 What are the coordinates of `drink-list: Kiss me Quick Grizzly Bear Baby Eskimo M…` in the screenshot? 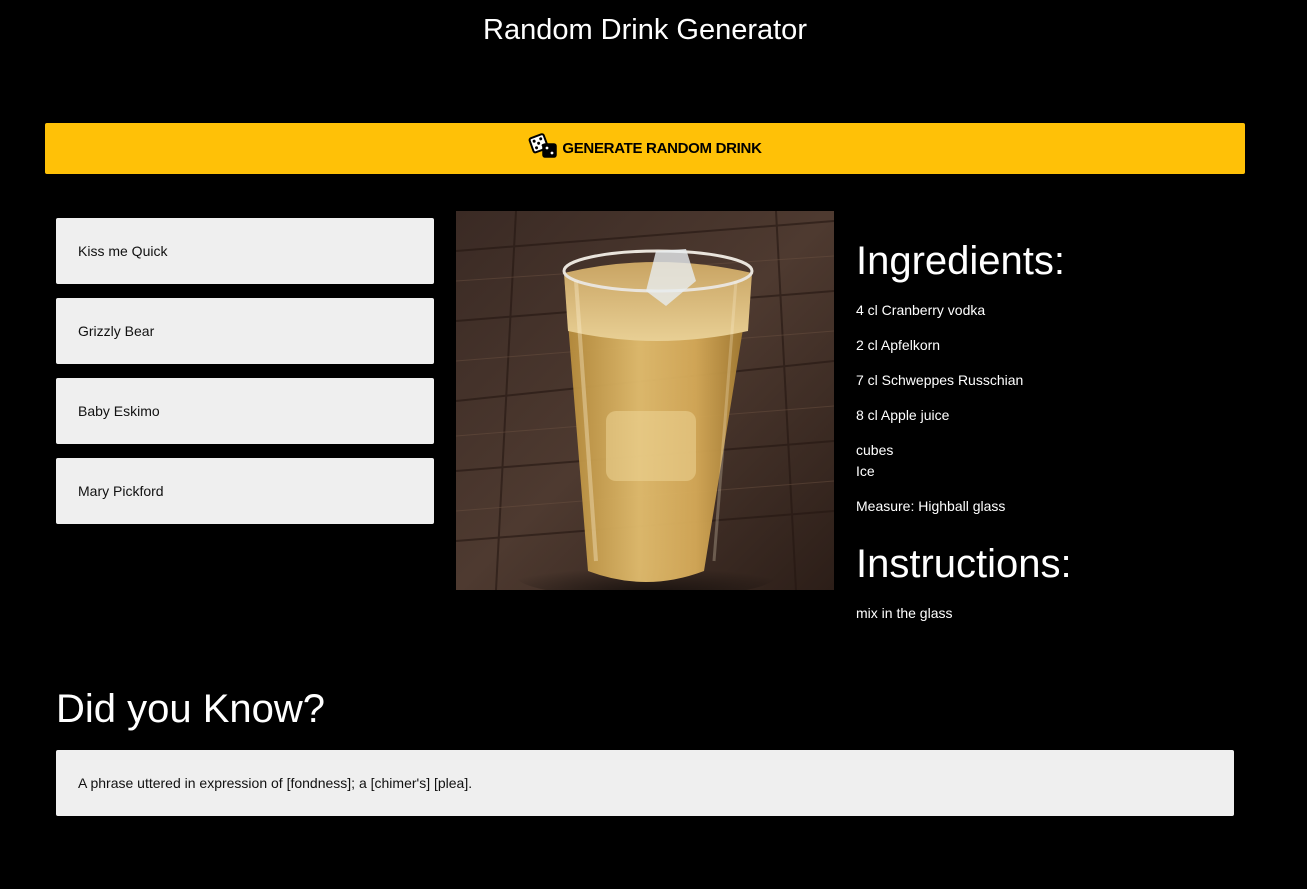 It's located at (245, 378).